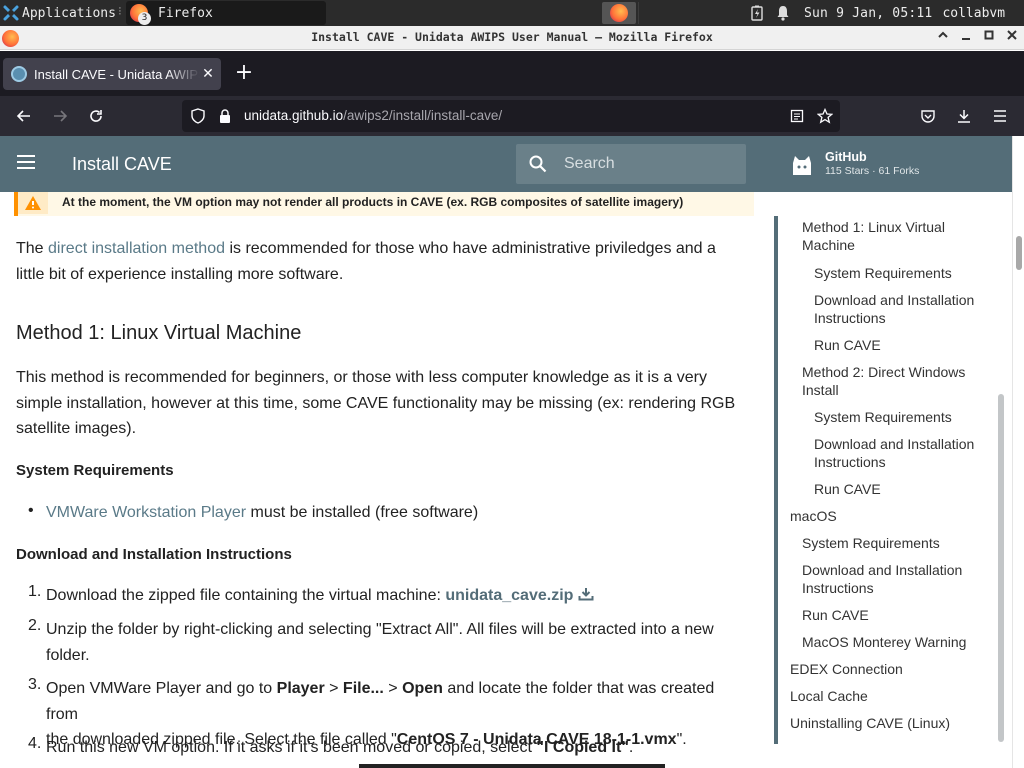 This screenshot has width=1024, height=768. Describe the element at coordinates (423, 115) in the screenshot. I see `url-path: /awips2/install/install-cave/` at that location.